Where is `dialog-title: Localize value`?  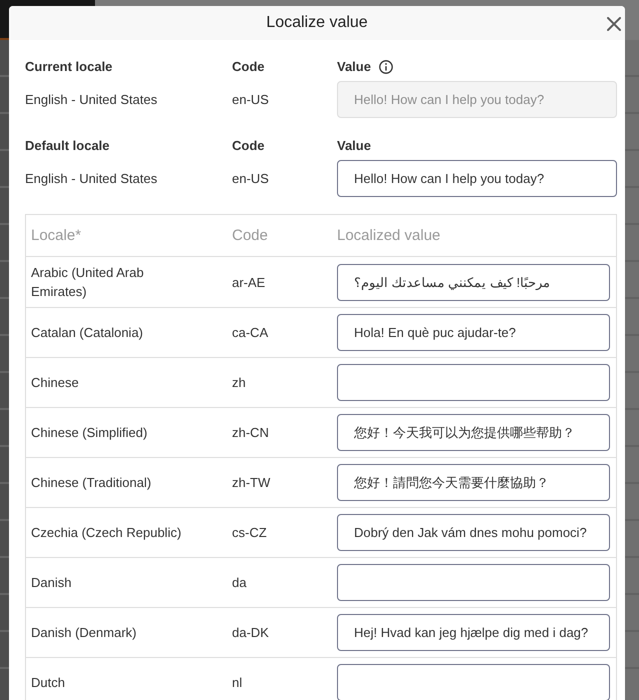 dialog-title: Localize value is located at coordinates (317, 23).